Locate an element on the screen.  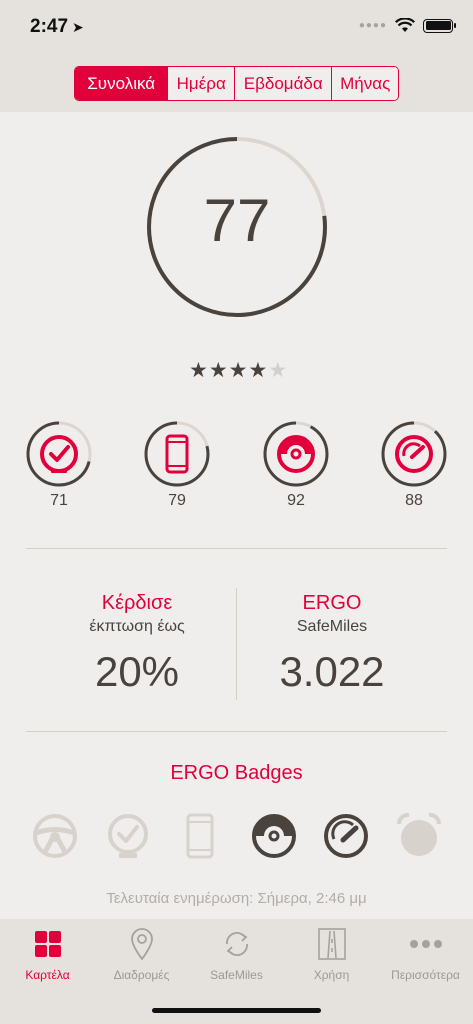
badges-title: ERGO Badges is located at coordinates (236, 773).